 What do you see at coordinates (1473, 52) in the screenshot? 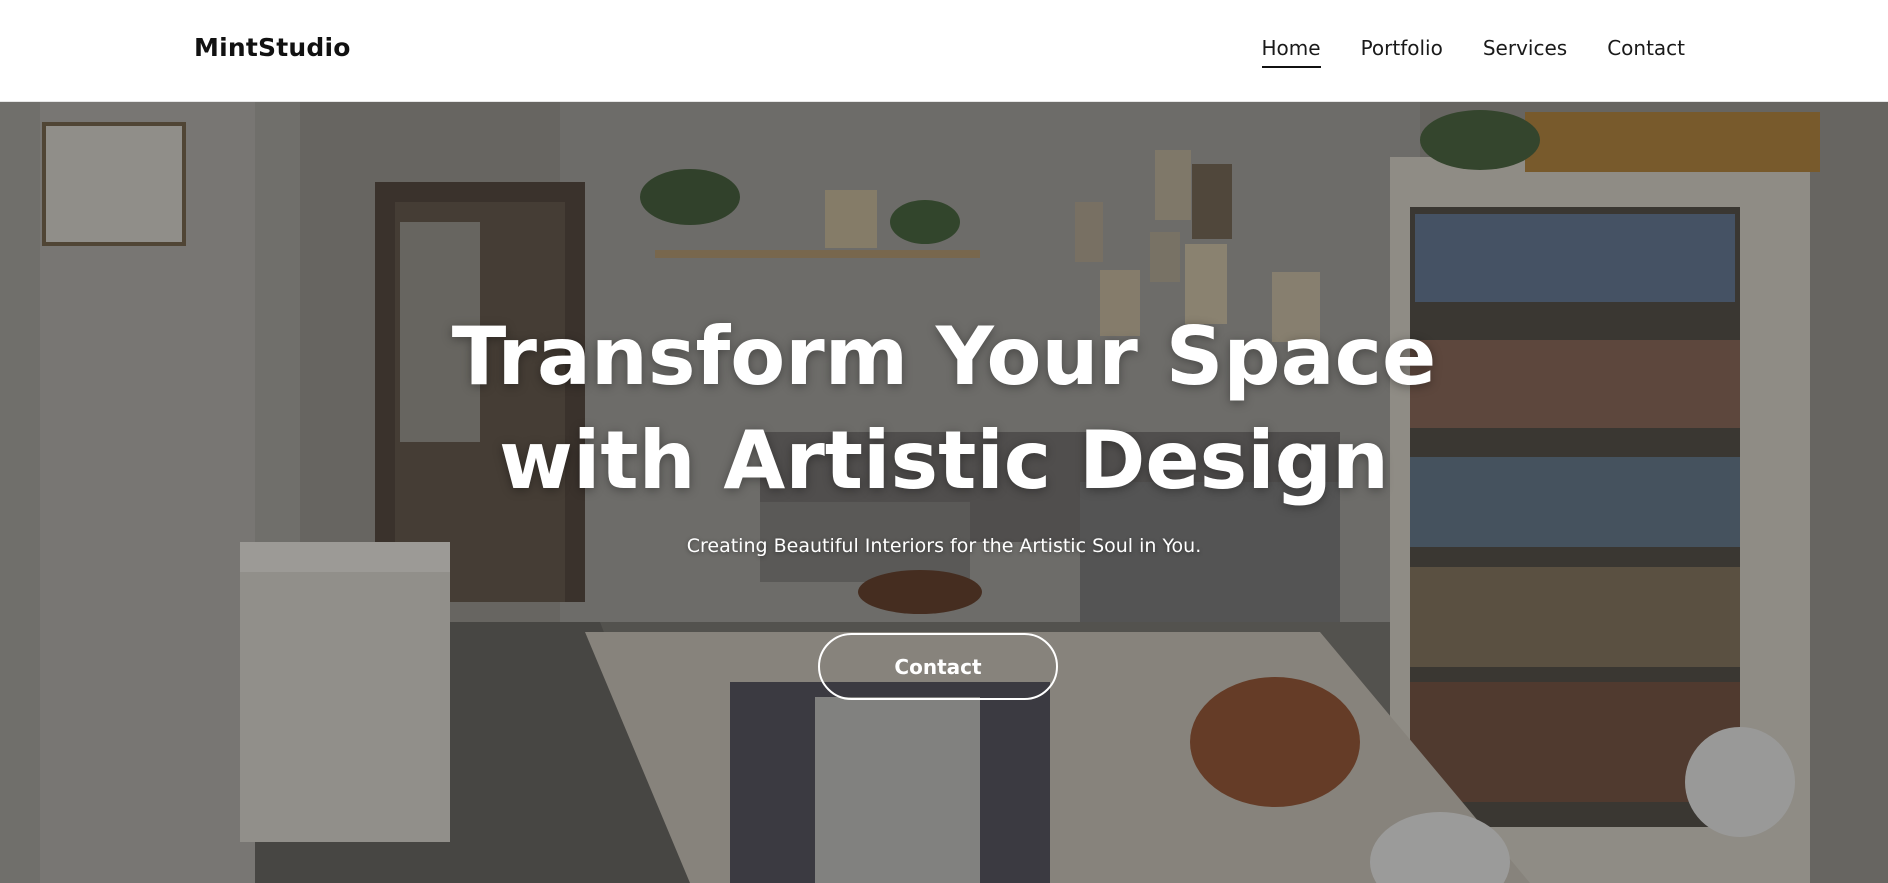
I see `main-nav: Home Portfolio Services Contact` at bounding box center [1473, 52].